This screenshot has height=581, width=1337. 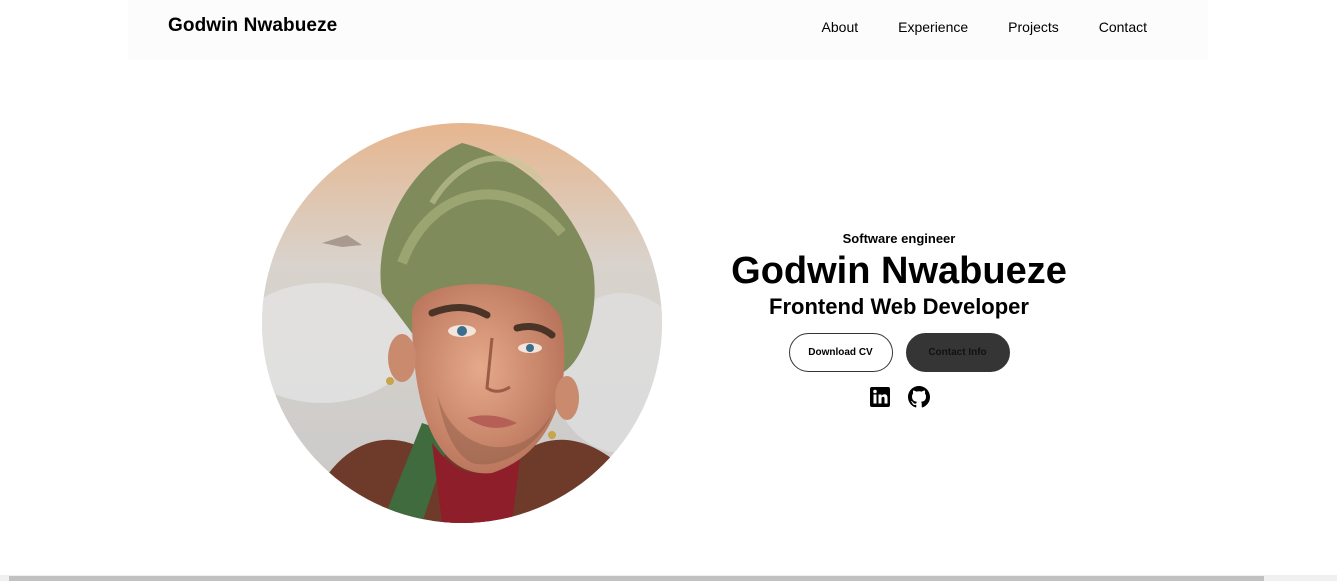 What do you see at coordinates (840, 352) in the screenshot?
I see `download-cv-button: Download CV` at bounding box center [840, 352].